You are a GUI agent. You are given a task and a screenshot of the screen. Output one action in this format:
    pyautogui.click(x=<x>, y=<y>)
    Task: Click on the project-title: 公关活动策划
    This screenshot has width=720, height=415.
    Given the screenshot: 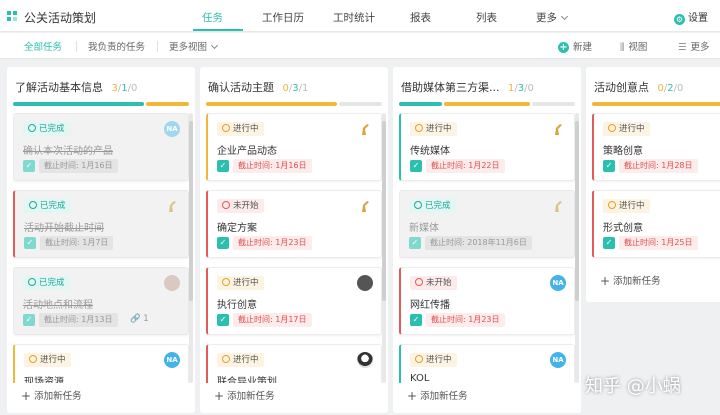 What is the action you would take?
    pyautogui.click(x=60, y=17)
    